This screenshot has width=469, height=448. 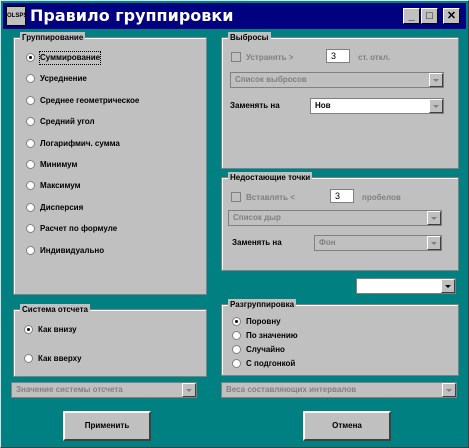 What do you see at coordinates (236, 57) in the screenshot?
I see `outliers-checkbox` at bounding box center [236, 57].